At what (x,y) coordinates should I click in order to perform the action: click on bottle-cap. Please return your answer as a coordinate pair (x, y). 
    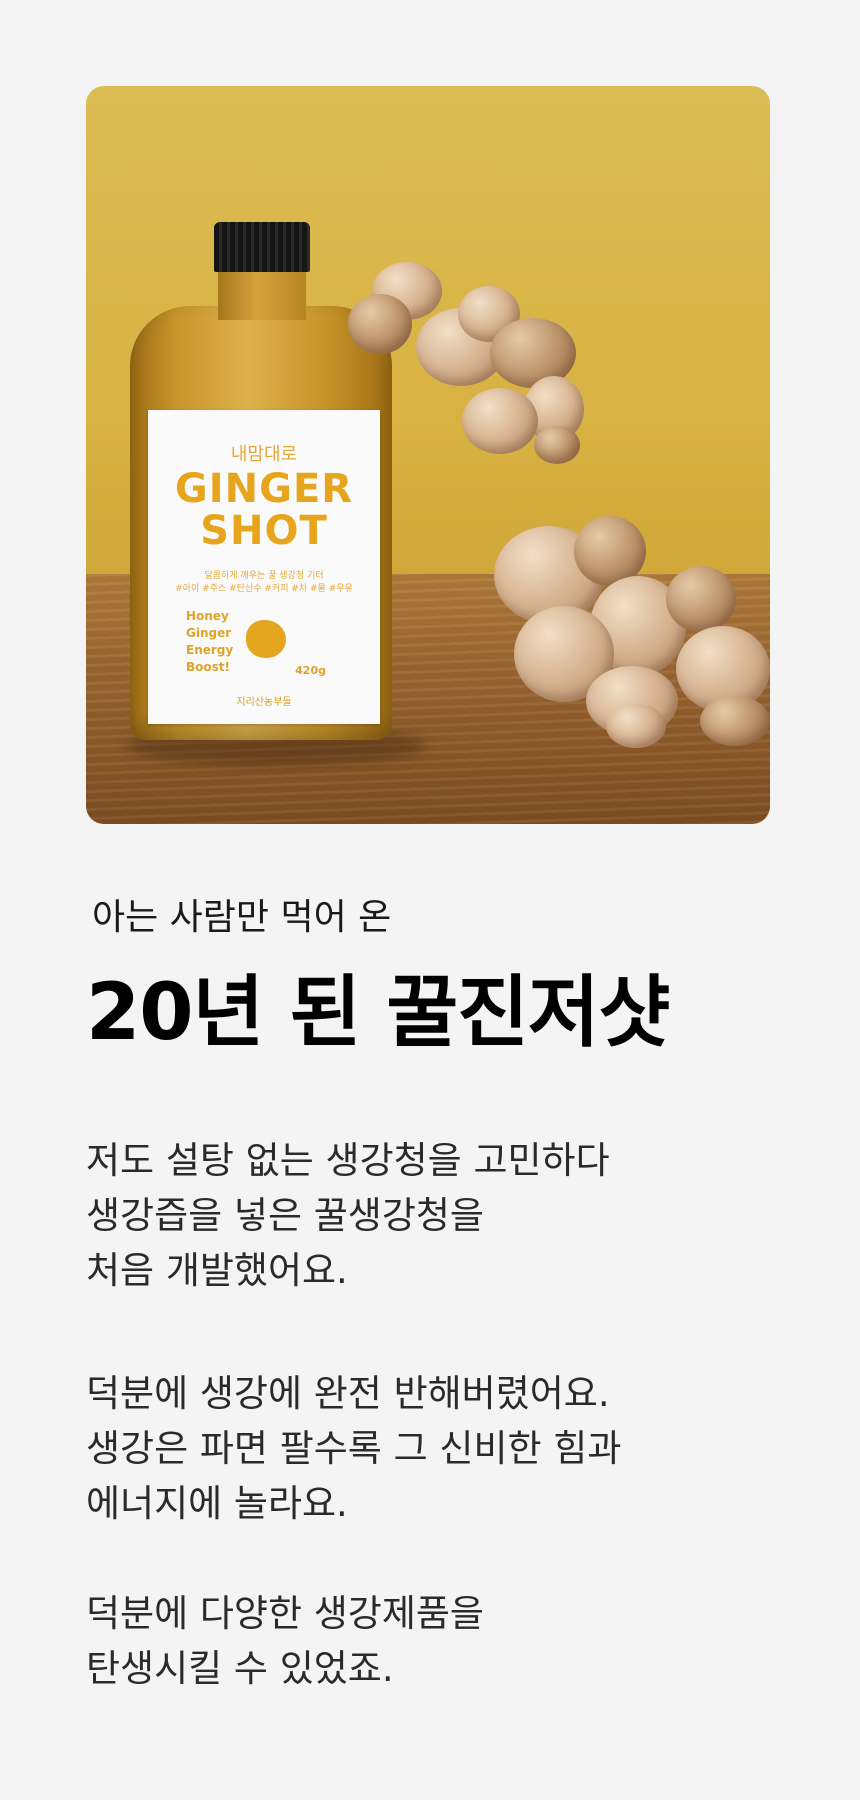
    Looking at the image, I should click on (262, 247).